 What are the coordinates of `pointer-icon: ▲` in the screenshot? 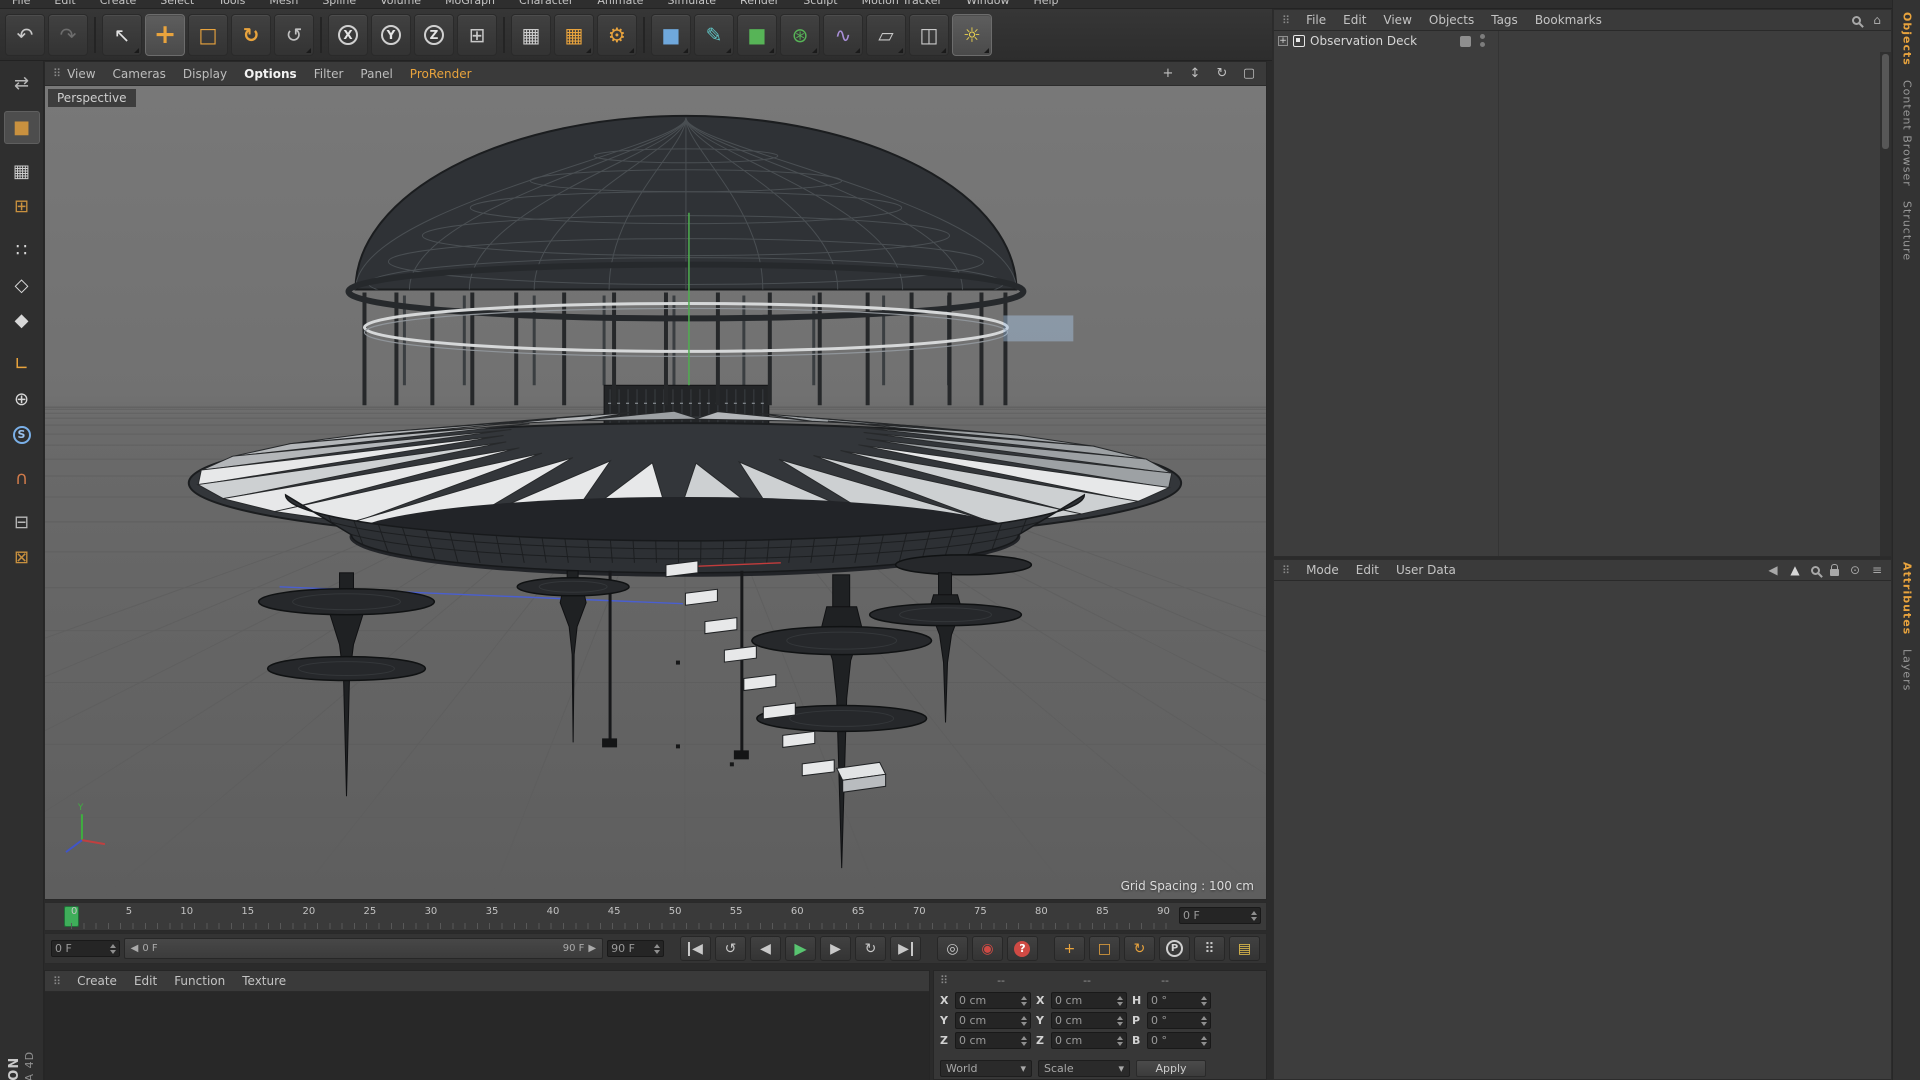 It's located at (1795, 570).